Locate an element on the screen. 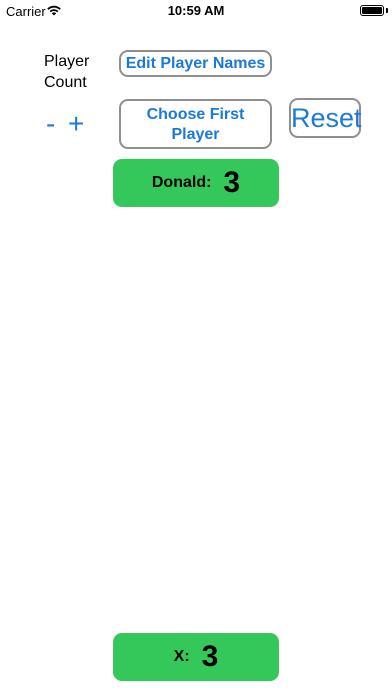  battery-icon is located at coordinates (372, 10).